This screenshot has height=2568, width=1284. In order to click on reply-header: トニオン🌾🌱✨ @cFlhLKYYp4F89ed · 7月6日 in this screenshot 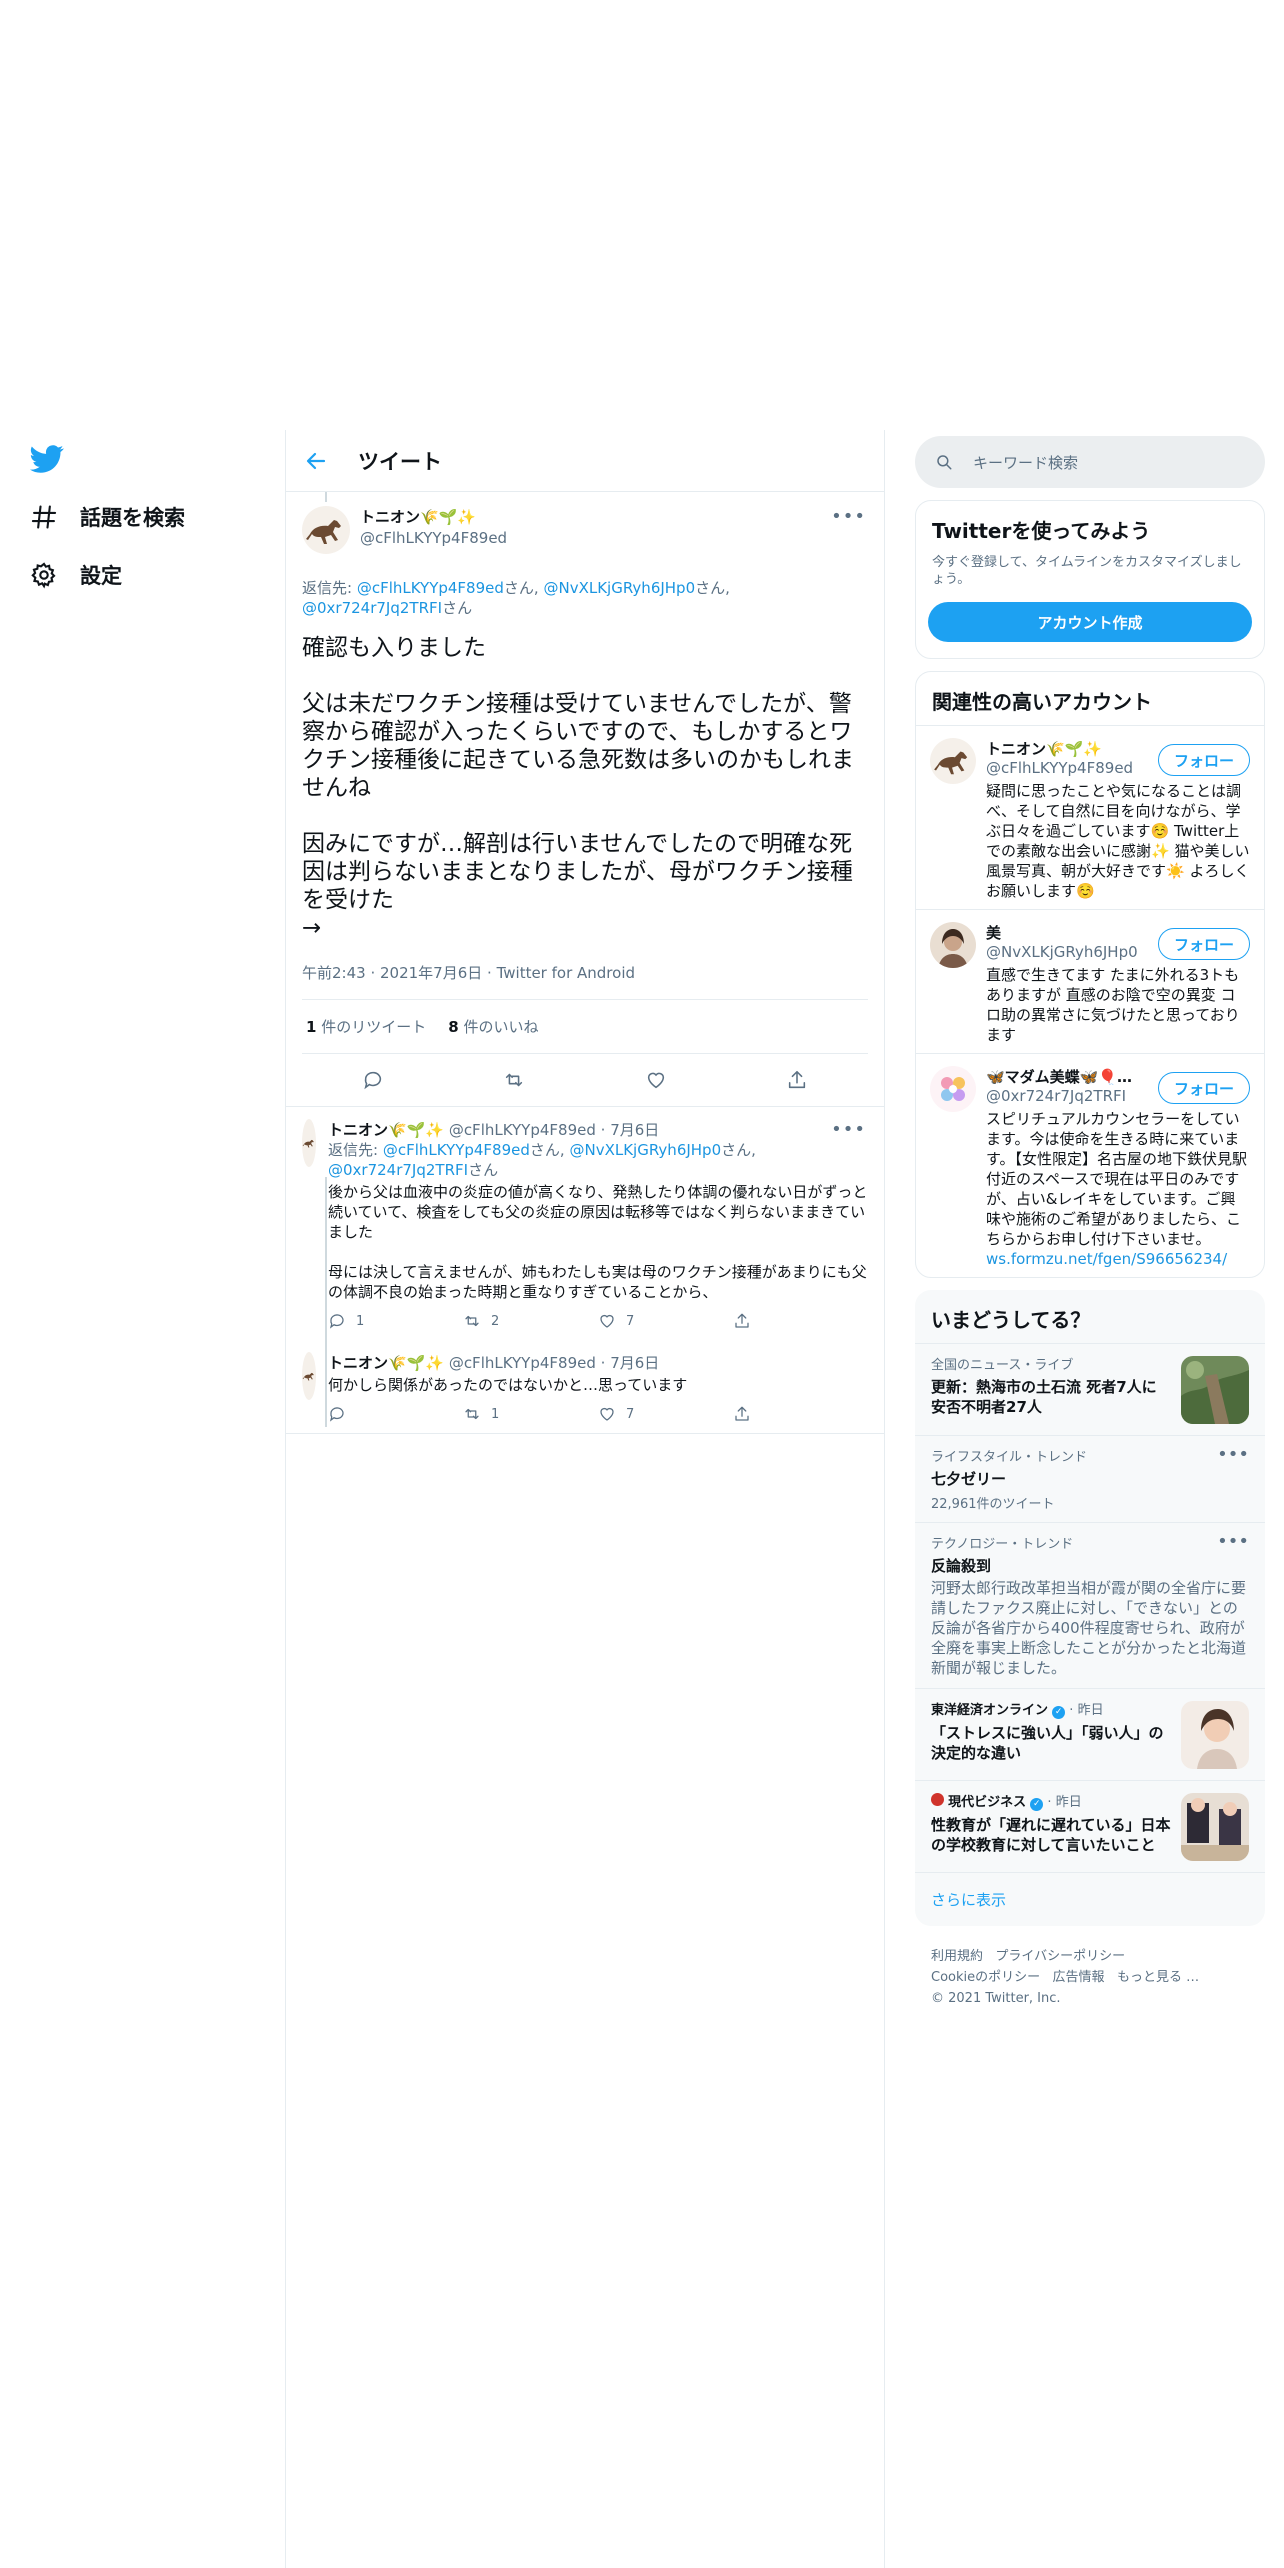, I will do `click(494, 1130)`.